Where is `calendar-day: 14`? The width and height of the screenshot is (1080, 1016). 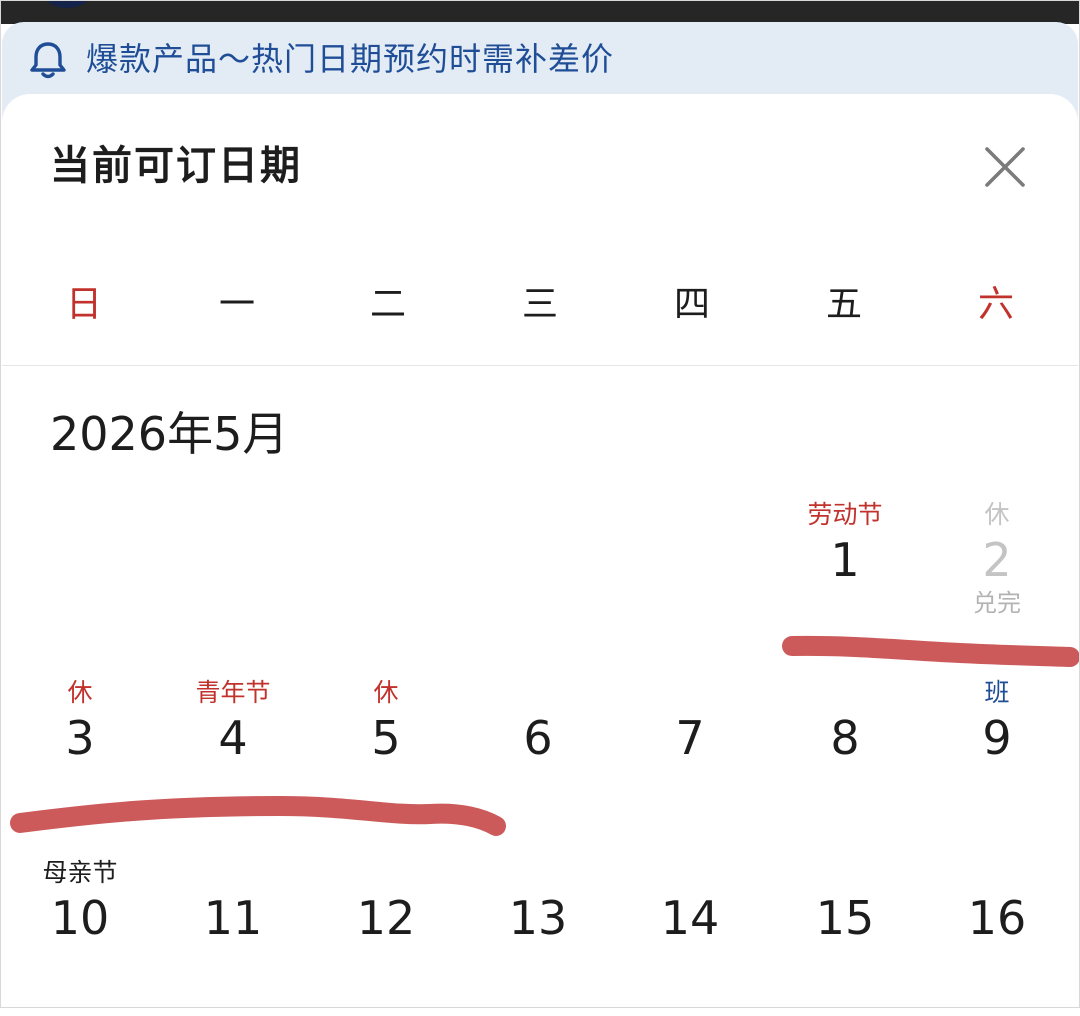 calendar-day: 14 is located at coordinates (690, 936).